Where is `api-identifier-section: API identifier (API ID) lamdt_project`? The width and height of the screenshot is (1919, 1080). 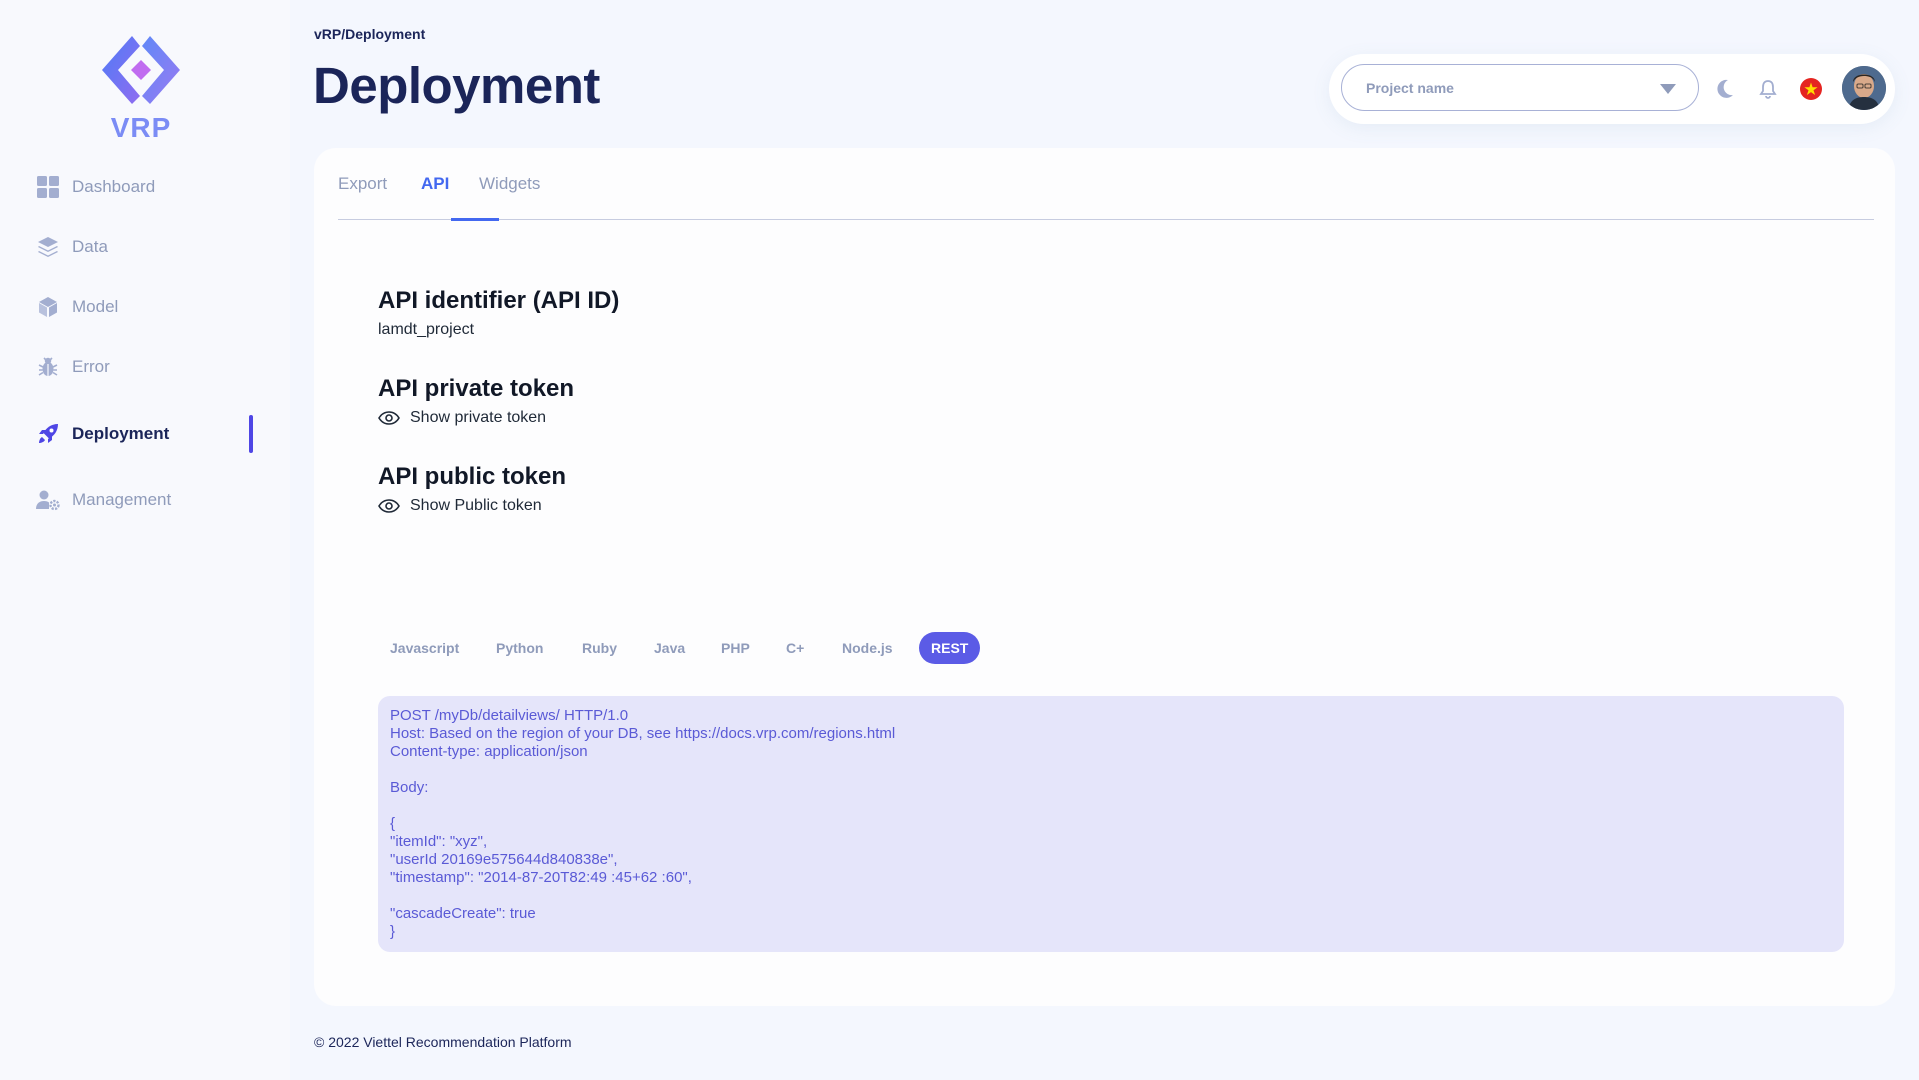
api-identifier-section: API identifier (API ID) lamdt_project is located at coordinates (498, 313).